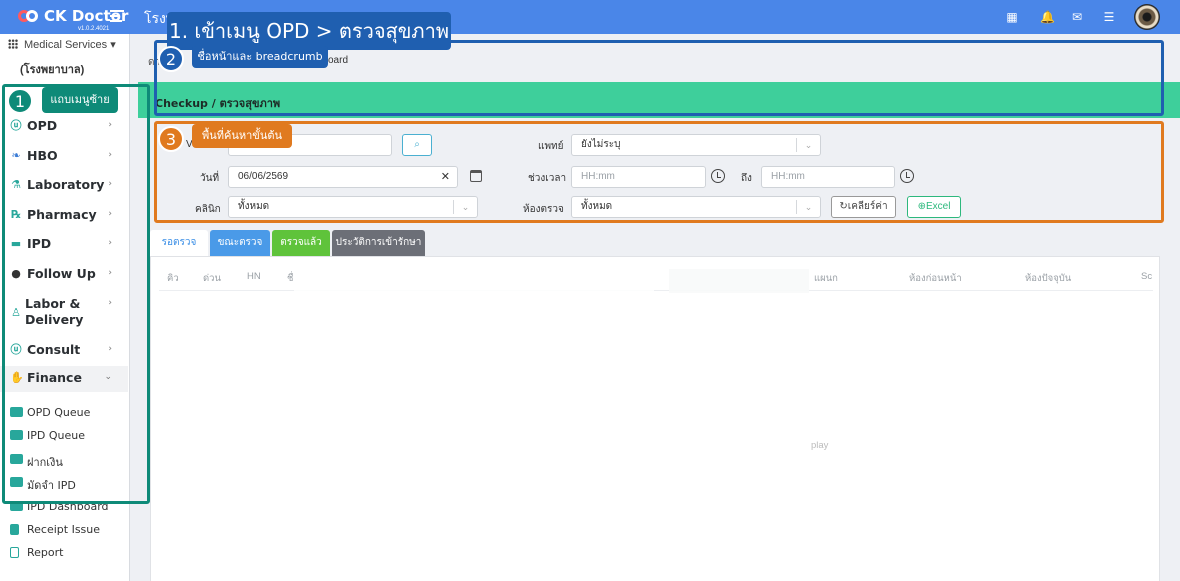  Describe the element at coordinates (301, 243) in the screenshot. I see `tab-done: ตรวจแล้ว` at that location.